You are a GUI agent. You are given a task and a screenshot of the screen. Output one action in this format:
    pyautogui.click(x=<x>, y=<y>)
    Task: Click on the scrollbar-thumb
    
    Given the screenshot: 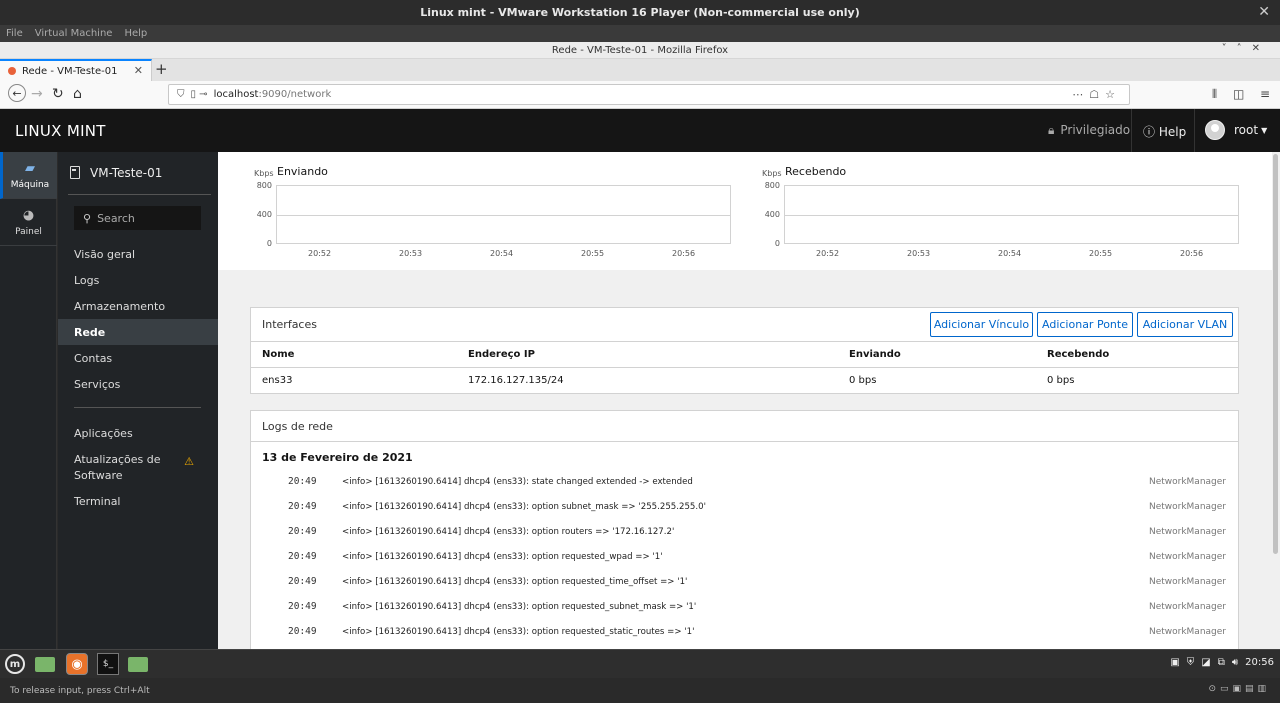 What is the action you would take?
    pyautogui.click(x=1275, y=354)
    